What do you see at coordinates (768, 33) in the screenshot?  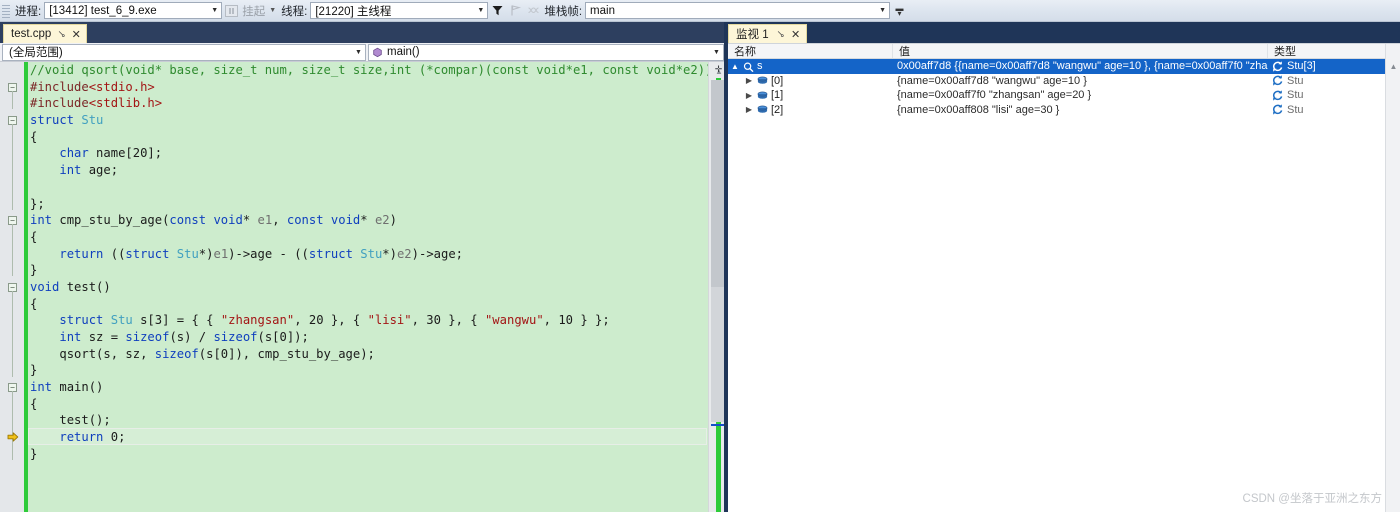 I see `tab-watch-1: 监视 1 ⊸ ✕` at bounding box center [768, 33].